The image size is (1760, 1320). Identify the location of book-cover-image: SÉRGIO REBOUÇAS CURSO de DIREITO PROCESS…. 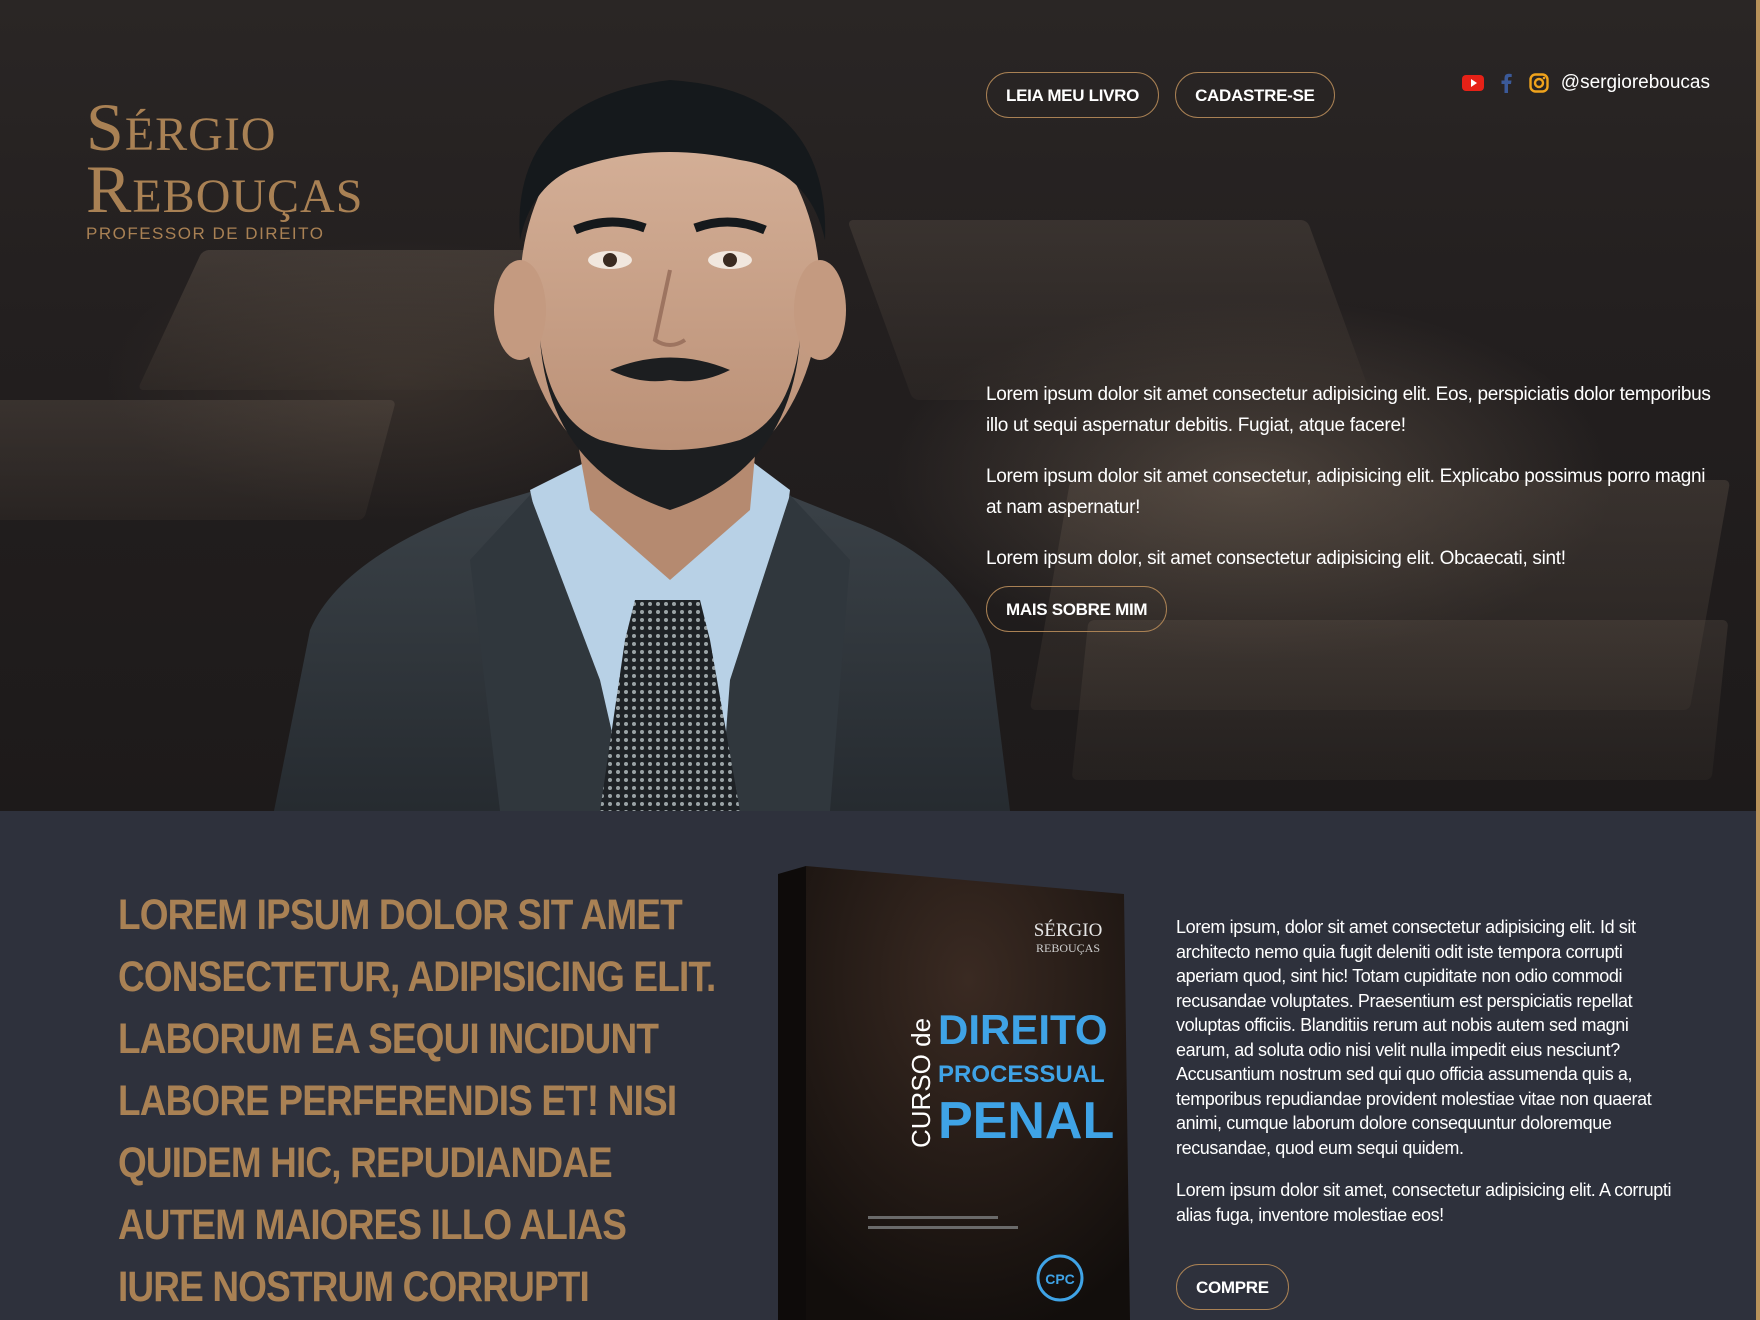
(954, 1093).